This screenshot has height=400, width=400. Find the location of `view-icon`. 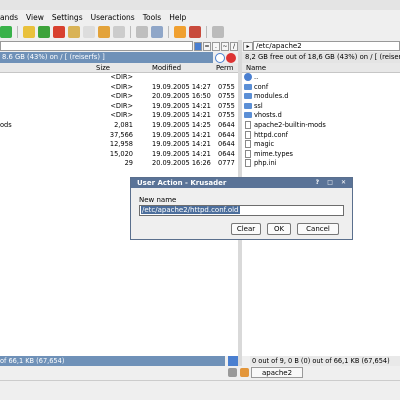

view-icon is located at coordinates (89, 32).